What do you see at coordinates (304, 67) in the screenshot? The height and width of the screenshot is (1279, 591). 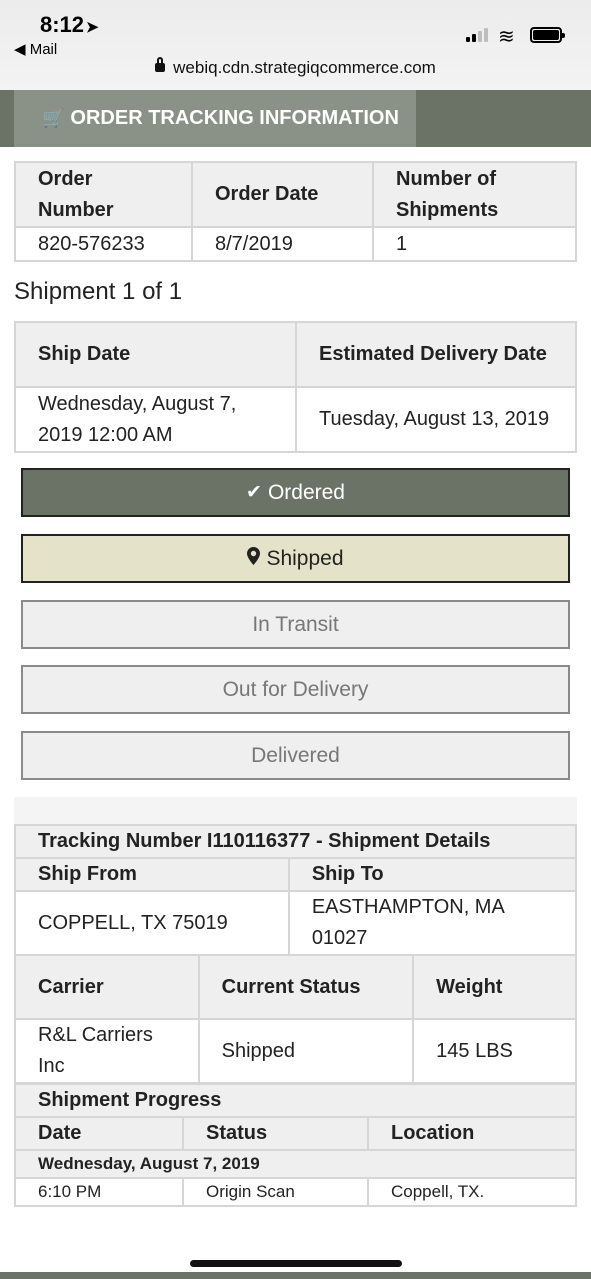 I see `url-text: webiq.cdn.strategiqcommerce.com` at bounding box center [304, 67].